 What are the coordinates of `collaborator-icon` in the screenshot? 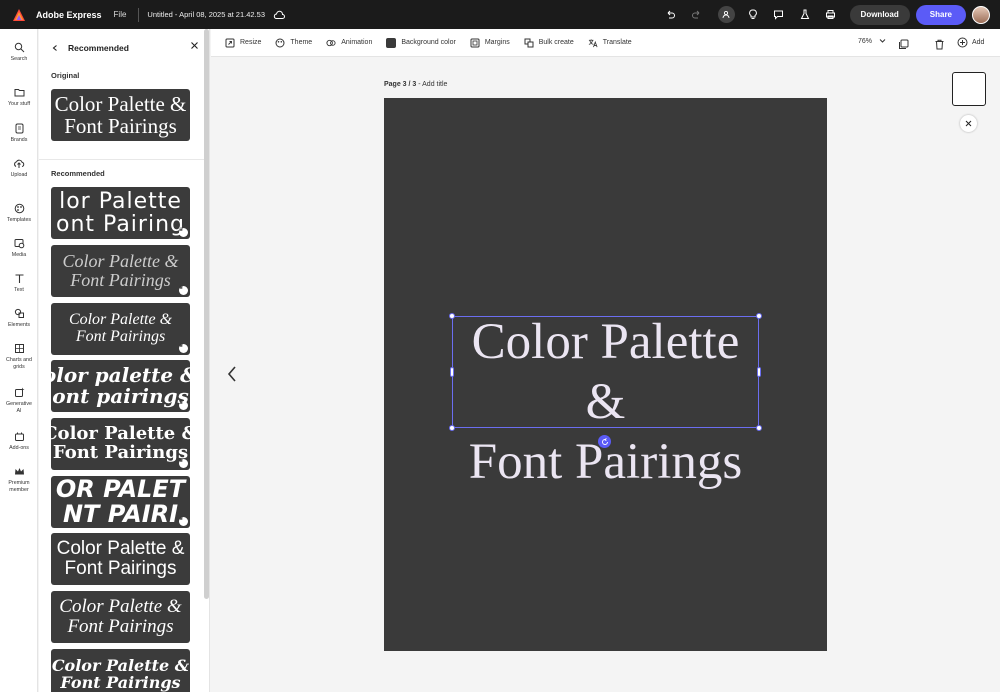 It's located at (726, 14).